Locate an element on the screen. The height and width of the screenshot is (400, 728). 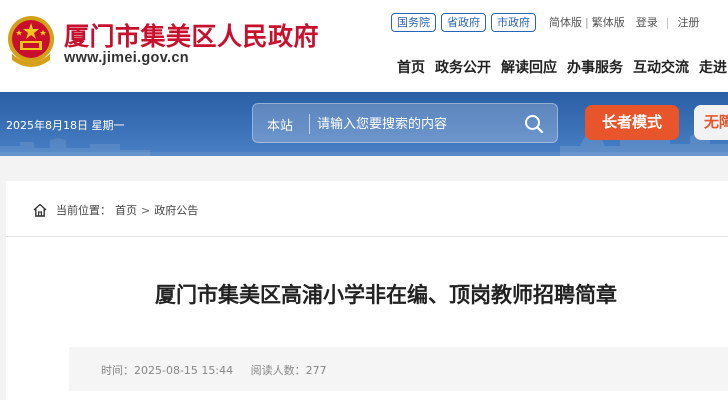
nav-home: 首页 is located at coordinates (411, 67).